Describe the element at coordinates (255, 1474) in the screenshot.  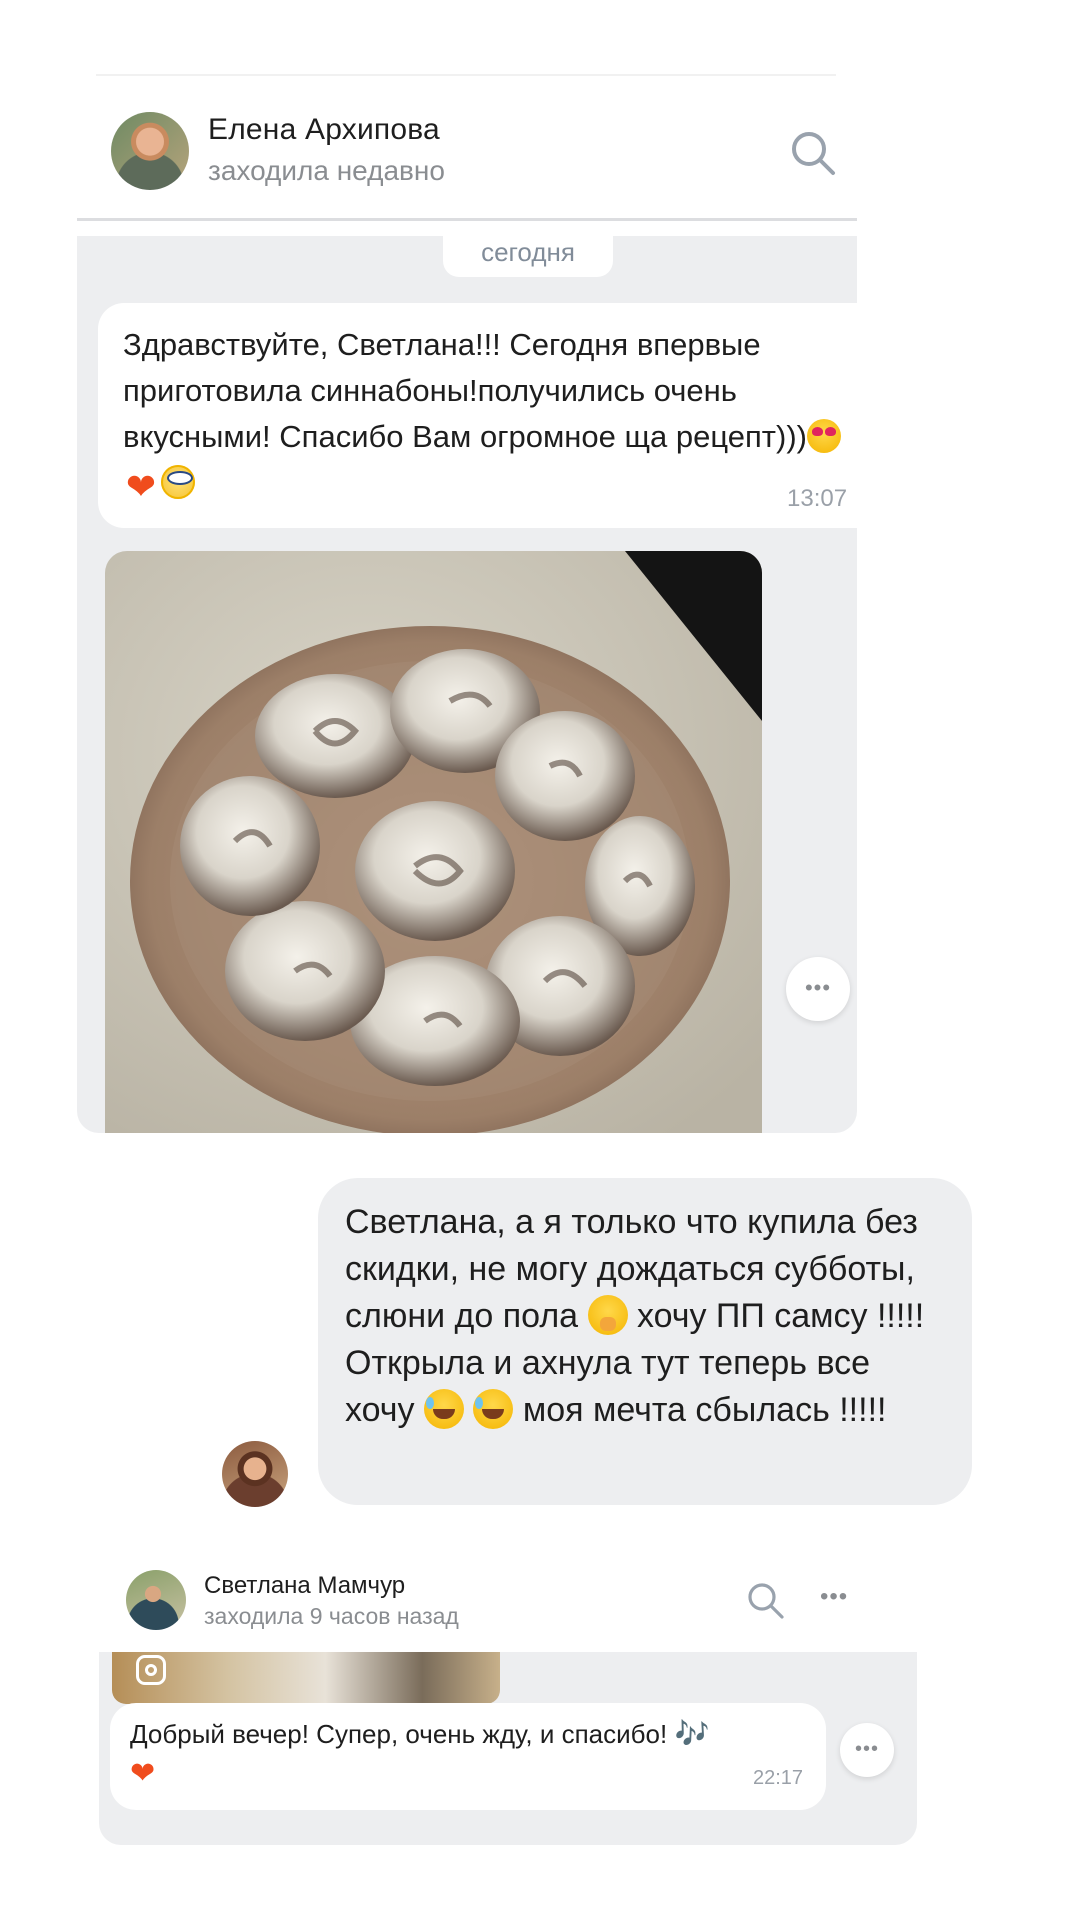
I see `sender-avatar` at that location.